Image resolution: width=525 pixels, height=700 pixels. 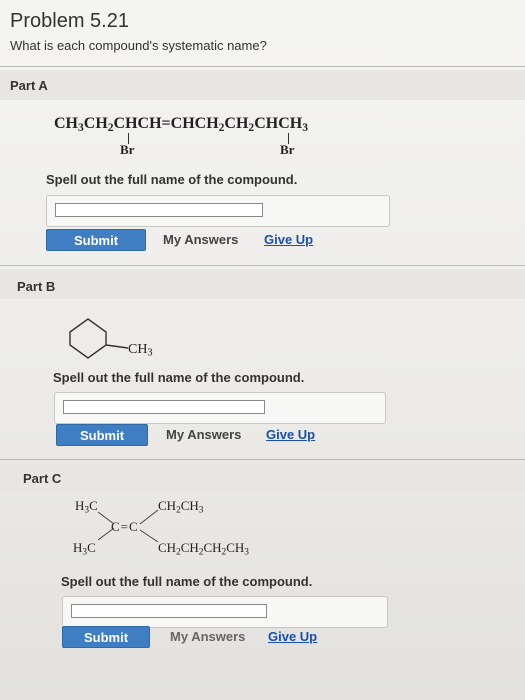 I want to click on part-b-answer-input, so click(x=164, y=407).